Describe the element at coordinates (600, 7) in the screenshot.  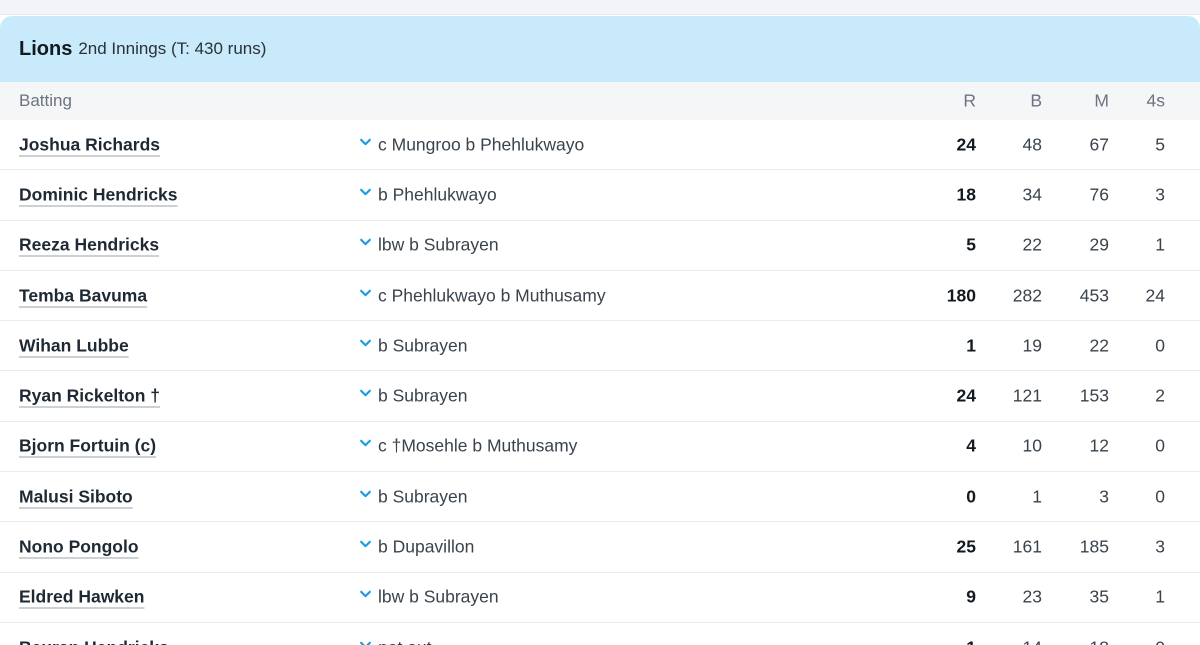
I see `top-divider` at that location.